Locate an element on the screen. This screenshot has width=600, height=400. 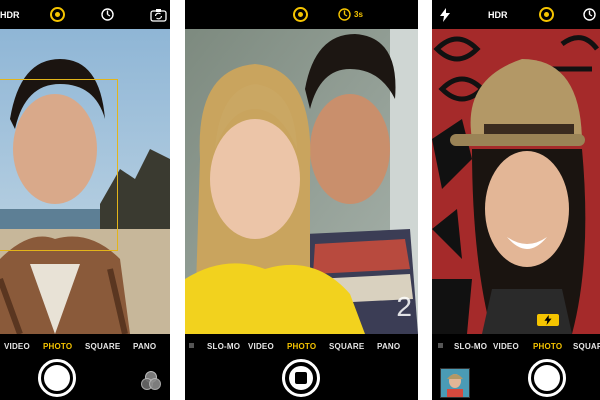
mode-selector: SLO-MO VIDEO PHOTO SQUARE is located at coordinates (516, 347).